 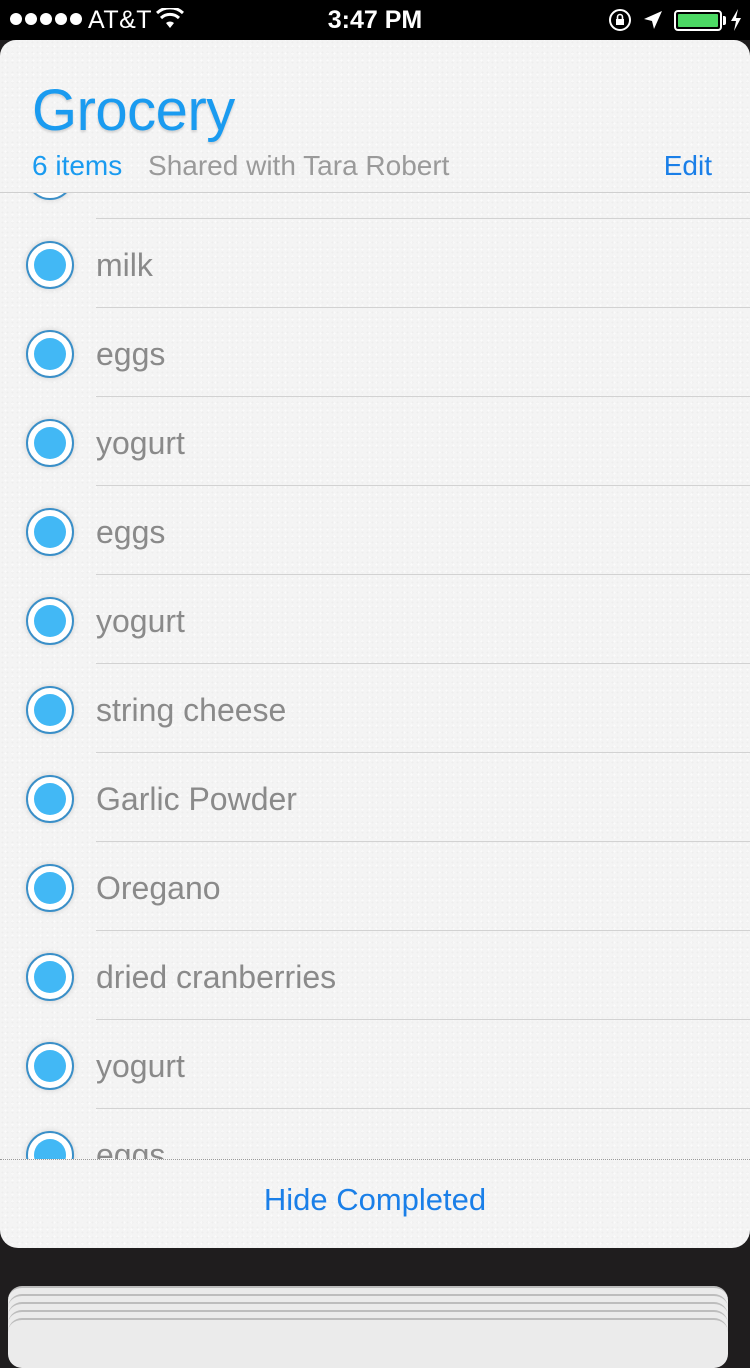 I want to click on status-time: 3:47 PM, so click(x=375, y=20).